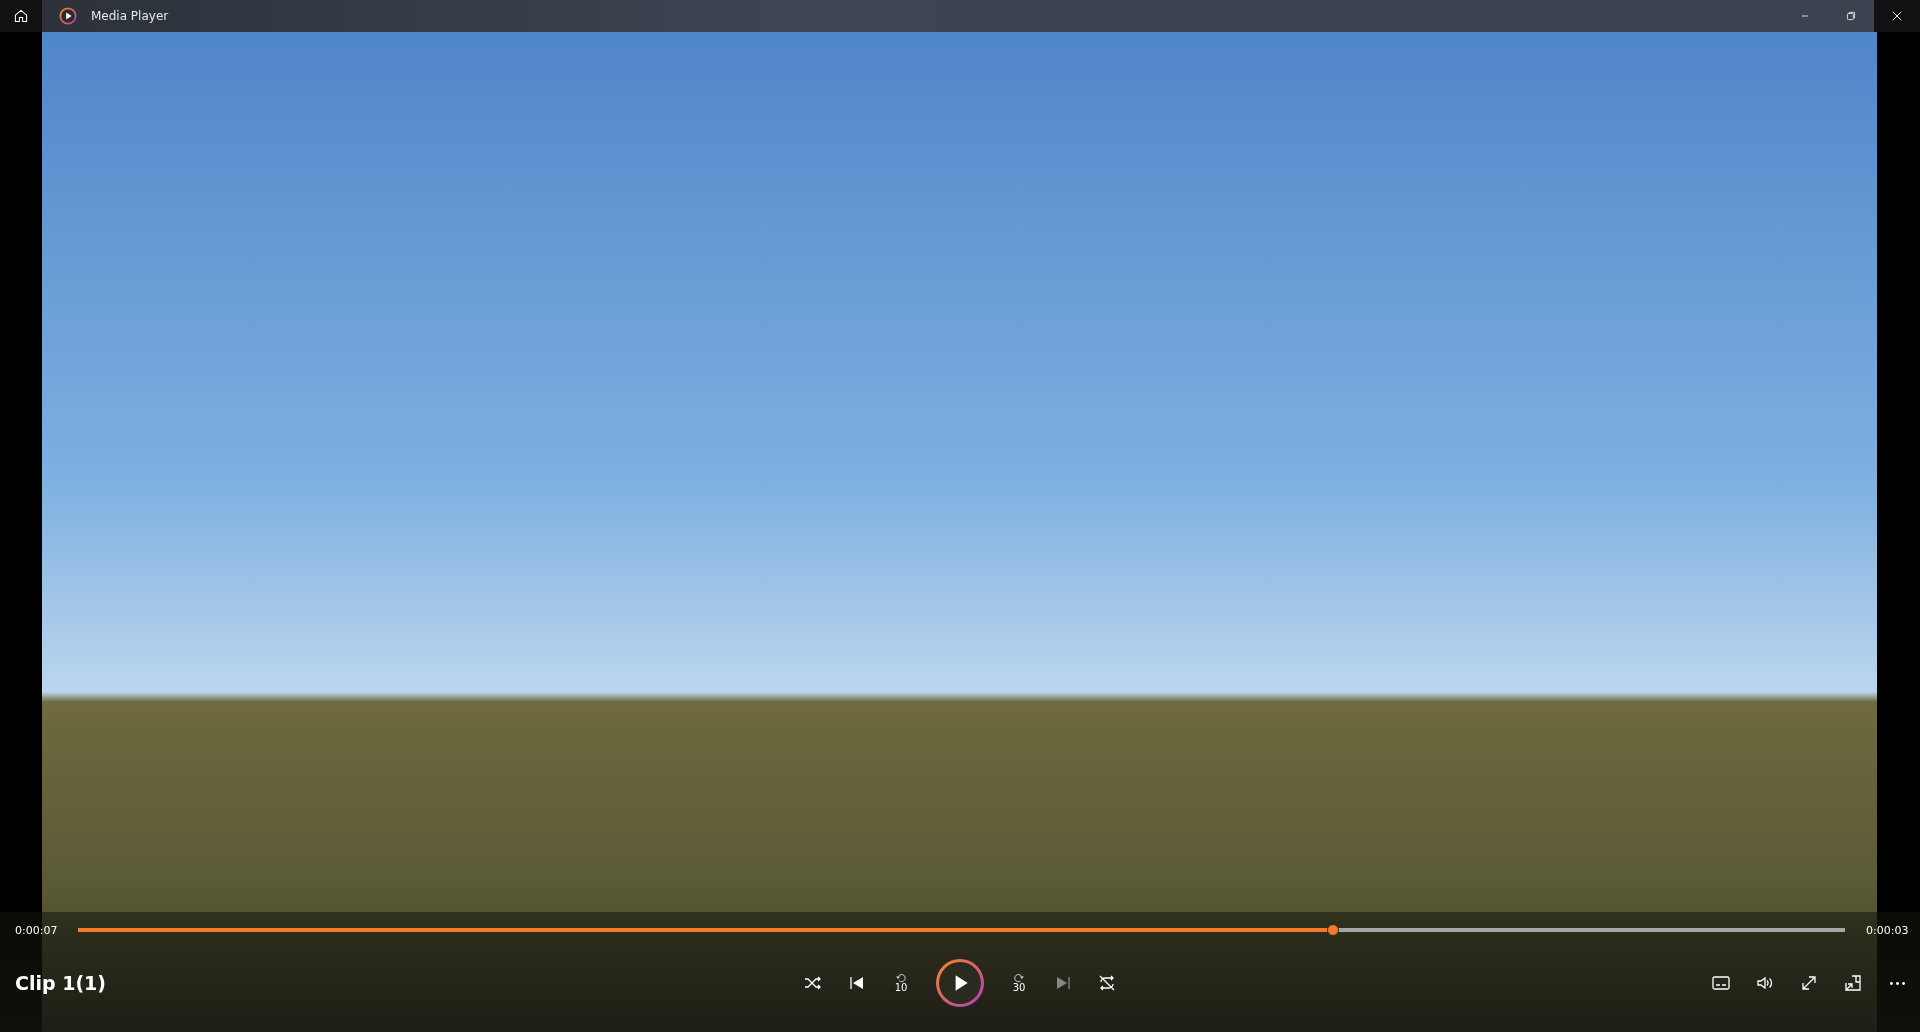 The image size is (1920, 1032). I want to click on close-icon, so click(1897, 16).